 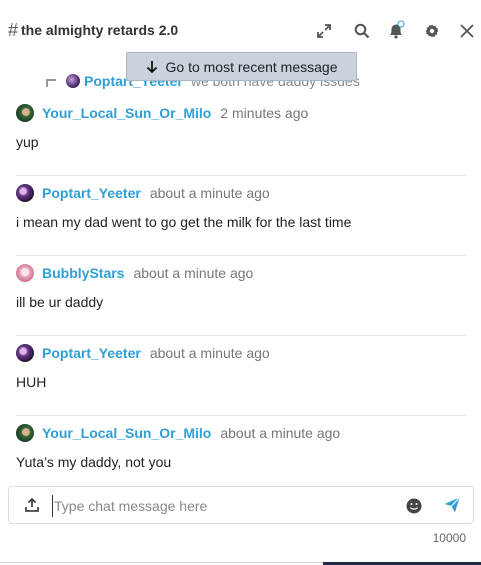 I want to click on close-icon, so click(x=467, y=31).